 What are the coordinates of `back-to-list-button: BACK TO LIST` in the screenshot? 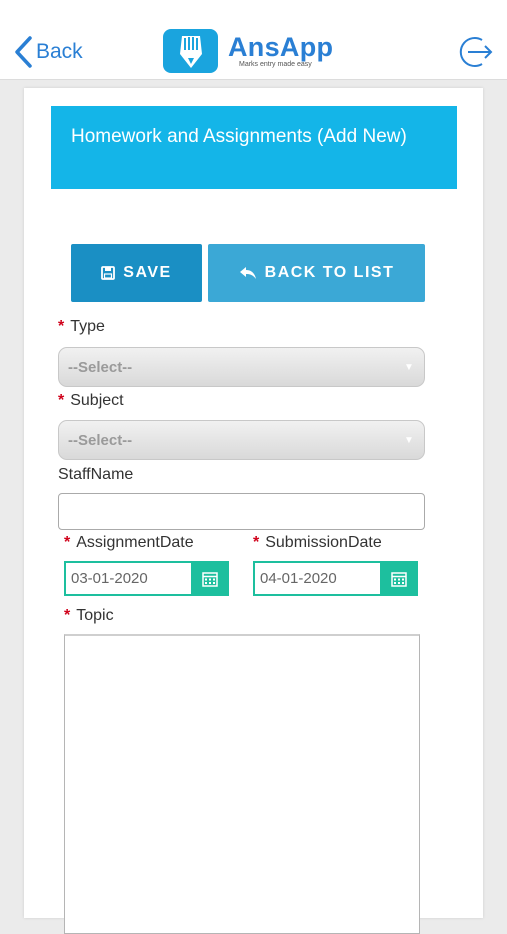 It's located at (316, 273).